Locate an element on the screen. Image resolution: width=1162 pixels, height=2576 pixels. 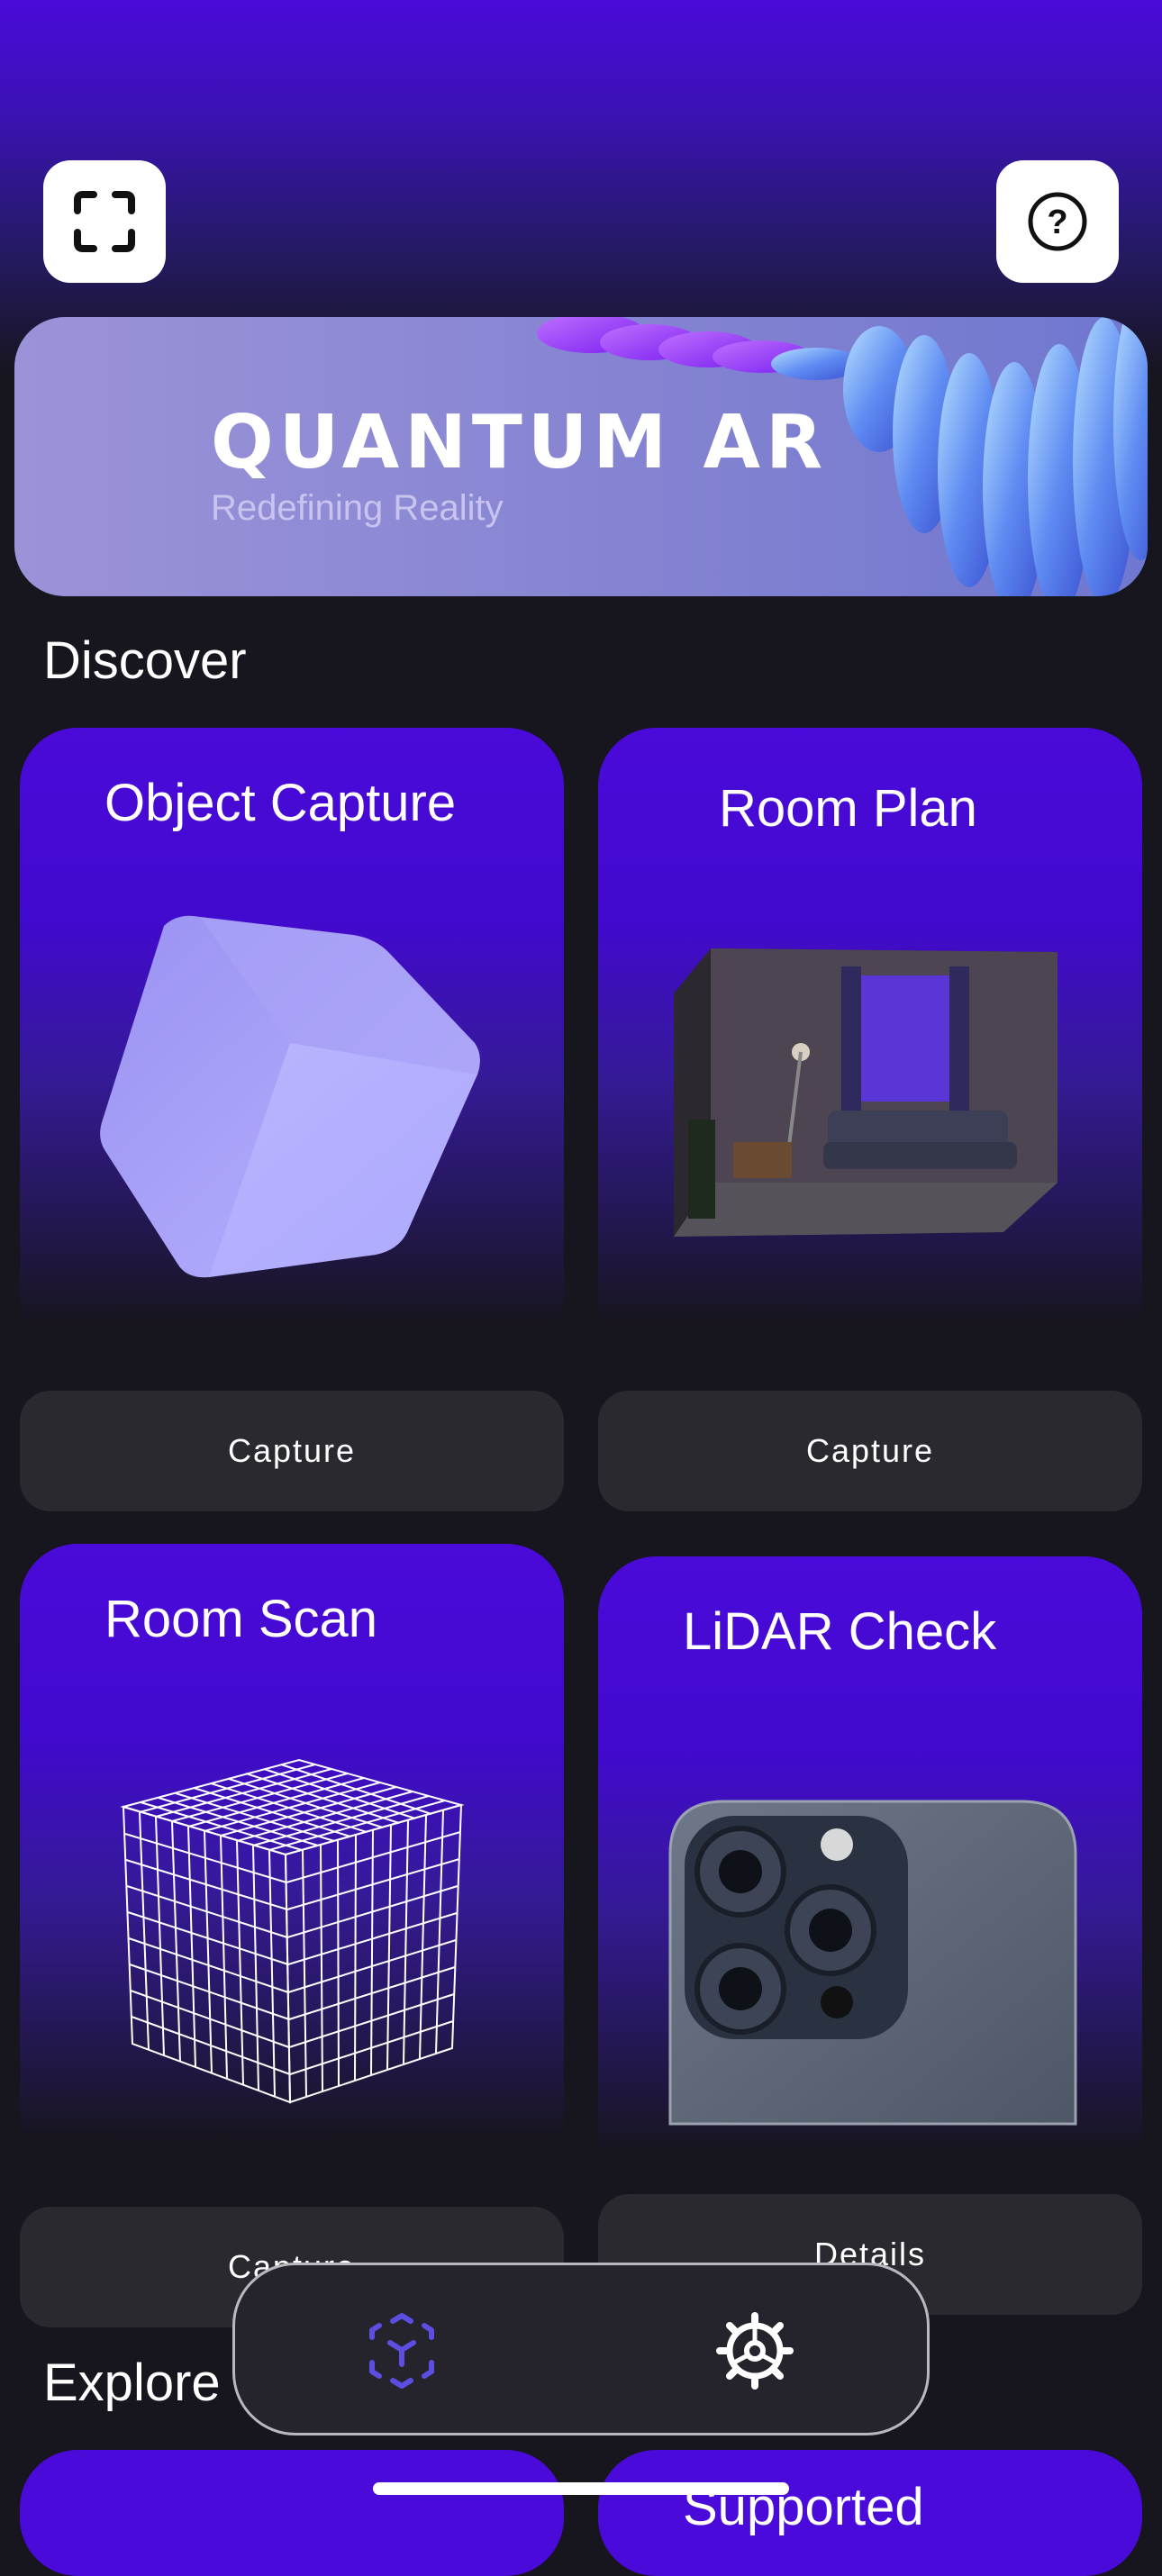
bottom-tab-bar is located at coordinates (581, 2349).